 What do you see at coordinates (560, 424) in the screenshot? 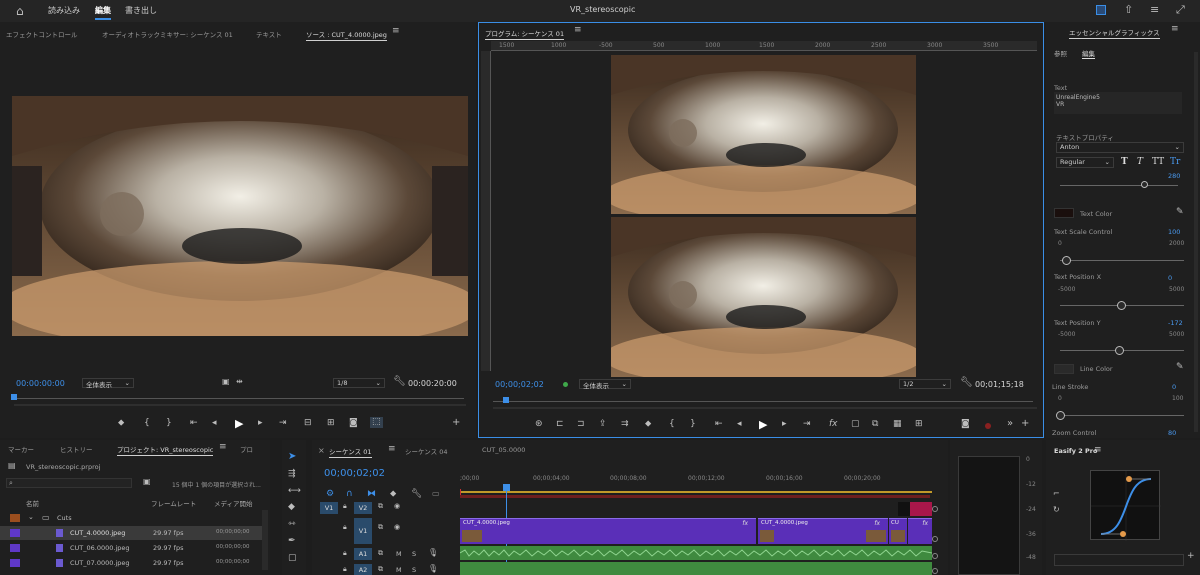
I see `lift-icon: ⊏` at bounding box center [560, 424].